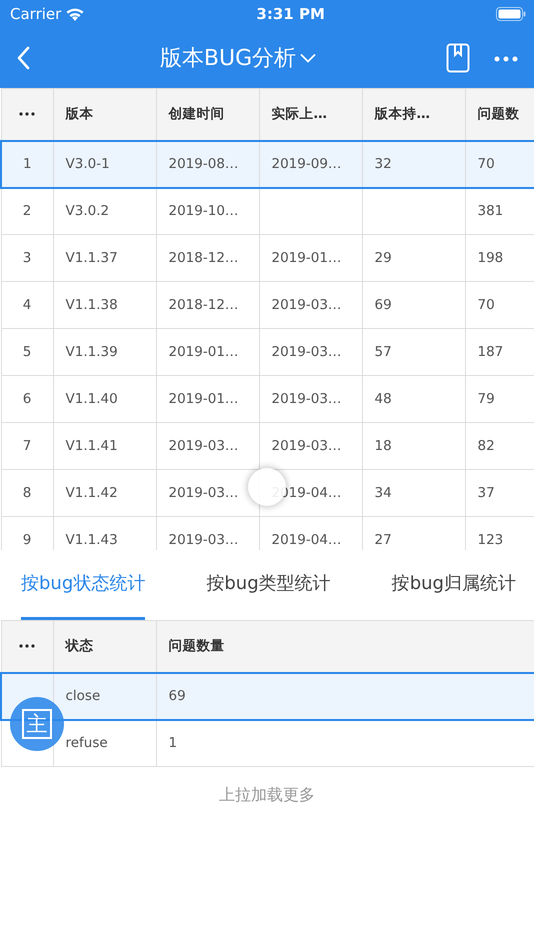  Describe the element at coordinates (27, 399) in the screenshot. I see `row-number: 6` at that location.